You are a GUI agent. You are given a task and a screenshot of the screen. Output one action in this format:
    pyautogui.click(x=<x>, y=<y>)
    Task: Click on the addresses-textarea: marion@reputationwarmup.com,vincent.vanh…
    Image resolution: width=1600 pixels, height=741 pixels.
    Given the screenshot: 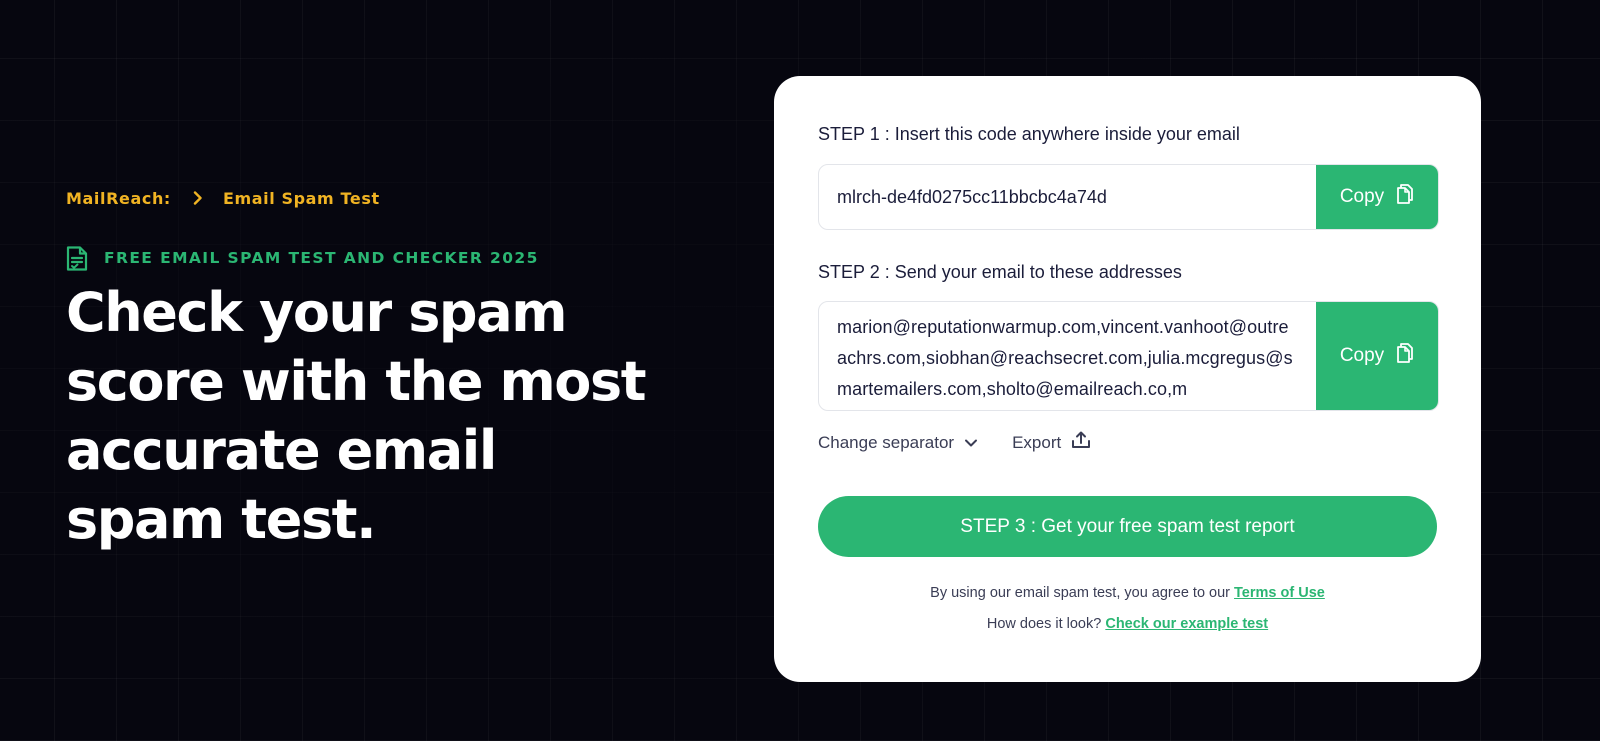 What is the action you would take?
    pyautogui.click(x=1067, y=356)
    